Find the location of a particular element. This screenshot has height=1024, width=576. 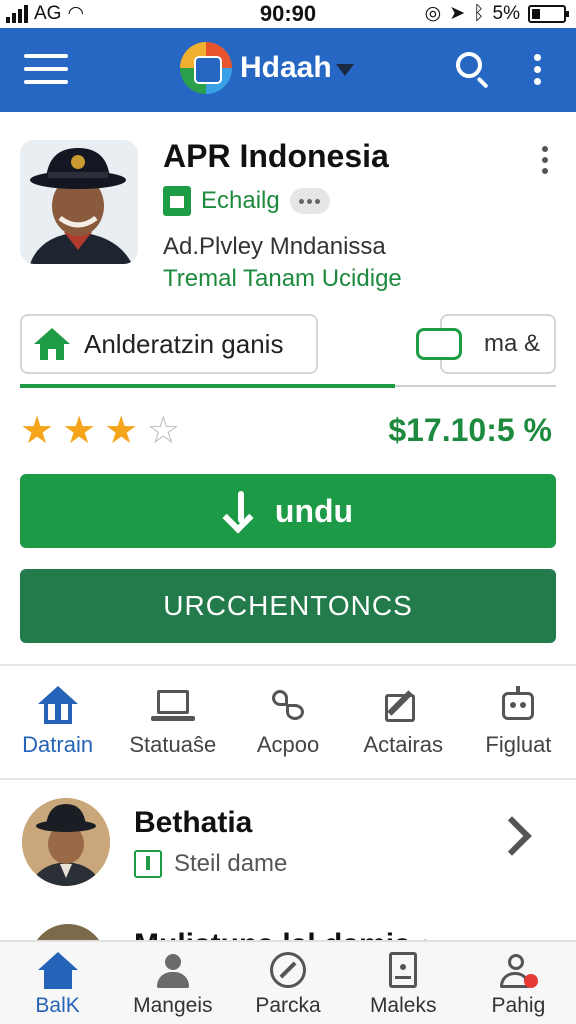

chevron-right-icon is located at coordinates (512, 836).